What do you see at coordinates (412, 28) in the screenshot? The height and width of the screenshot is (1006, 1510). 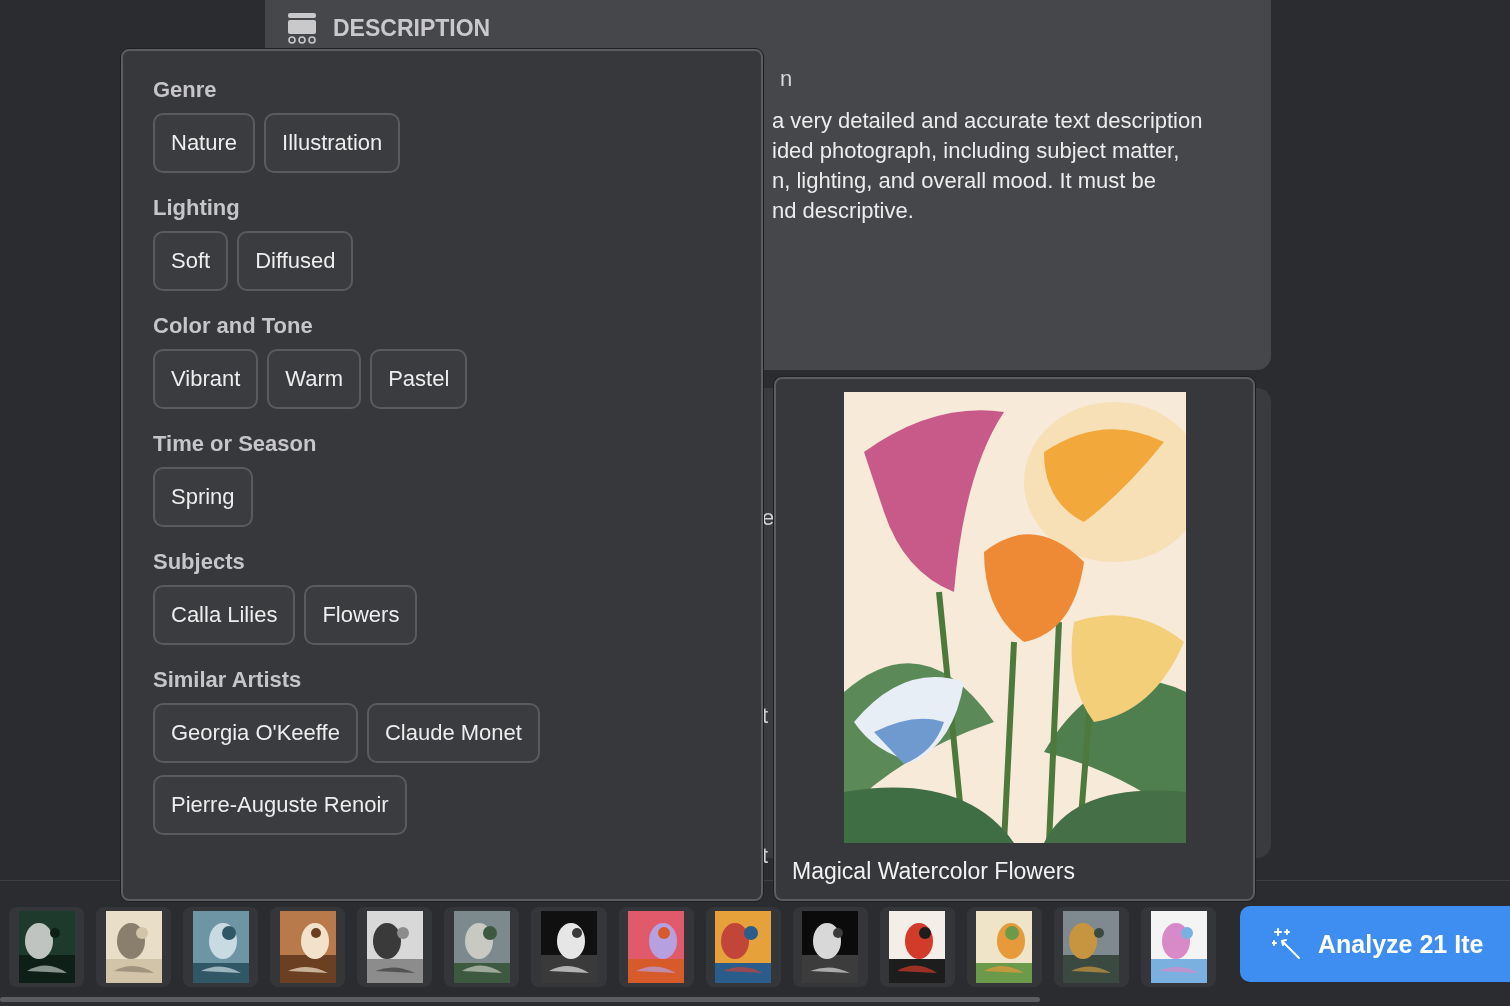 I see `section-title: DESCRIPTION` at bounding box center [412, 28].